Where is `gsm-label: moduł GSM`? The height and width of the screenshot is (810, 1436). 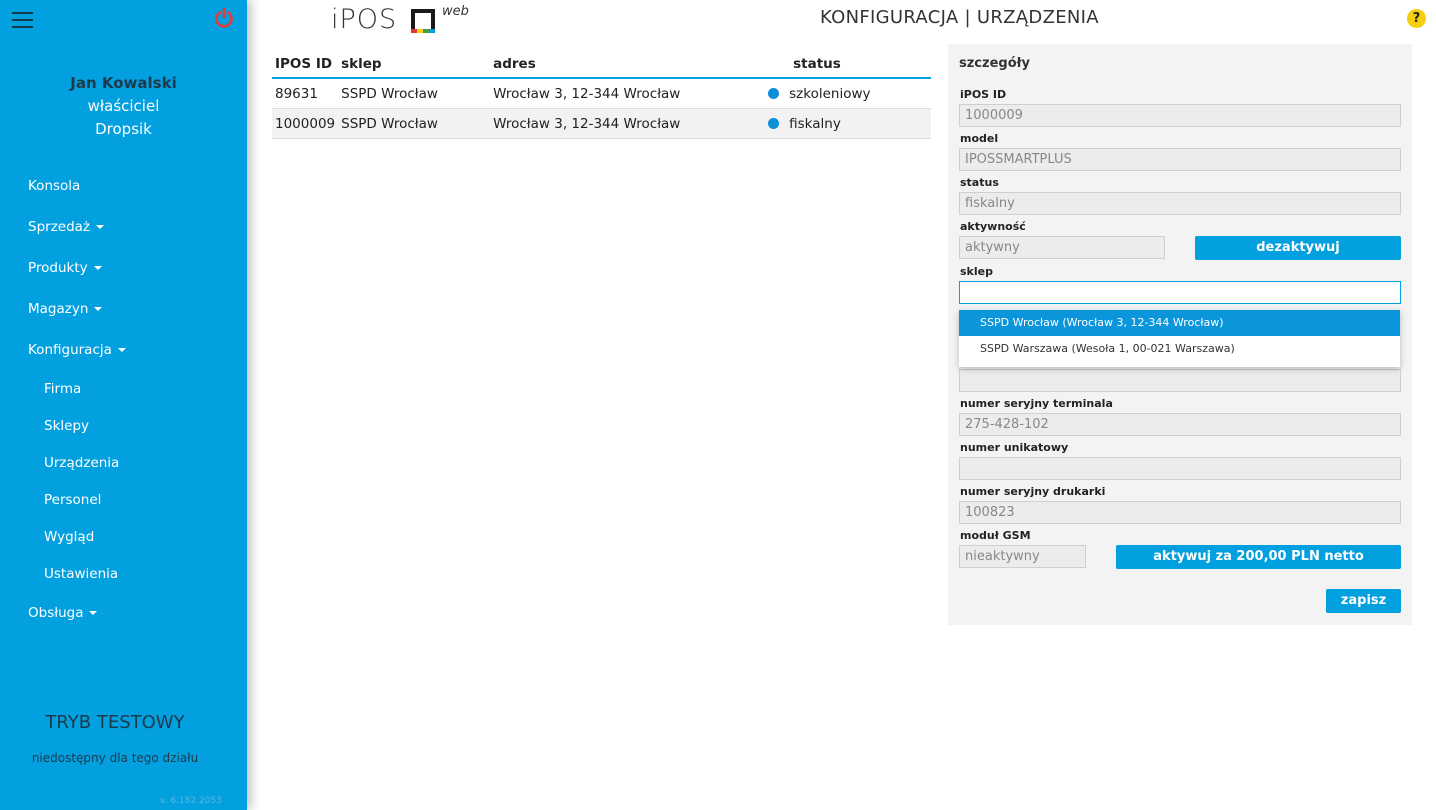
gsm-label: moduł GSM is located at coordinates (995, 535).